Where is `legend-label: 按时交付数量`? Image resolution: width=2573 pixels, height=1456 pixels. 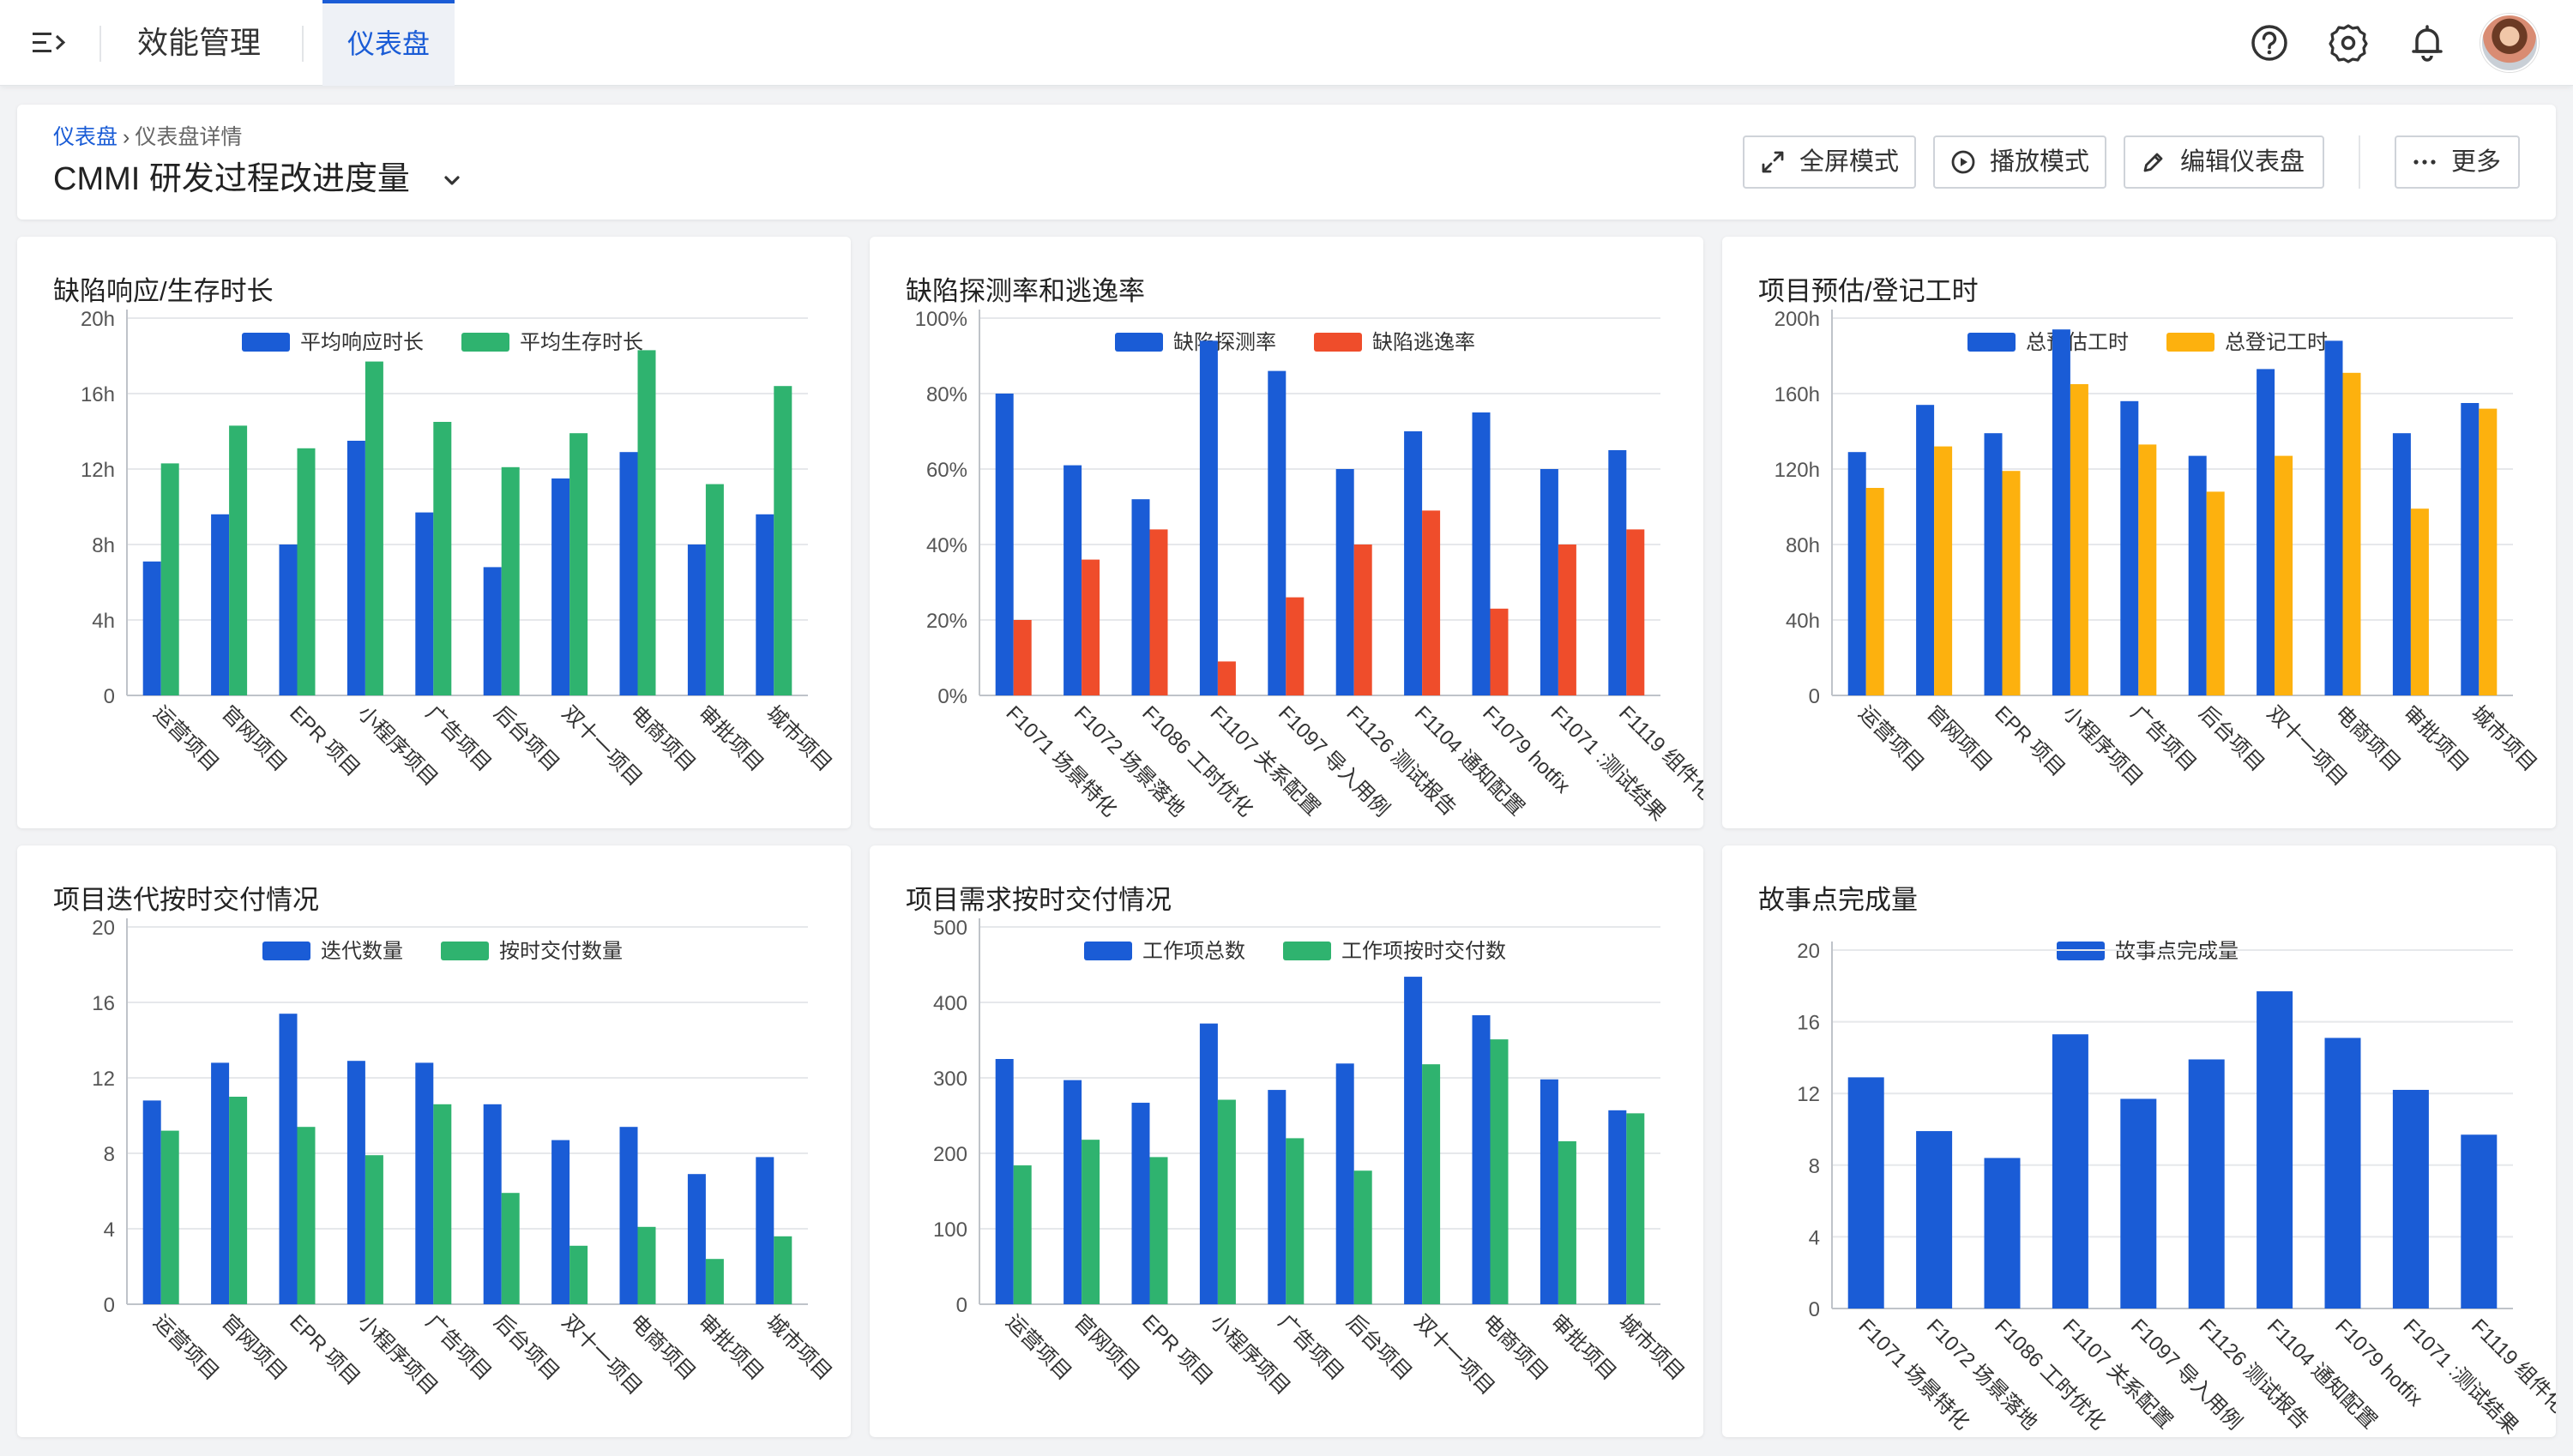
legend-label: 按时交付数量 is located at coordinates (561, 952).